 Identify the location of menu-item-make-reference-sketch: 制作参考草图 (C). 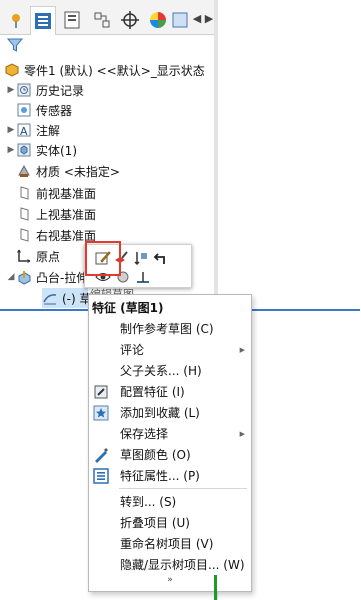
(170, 328).